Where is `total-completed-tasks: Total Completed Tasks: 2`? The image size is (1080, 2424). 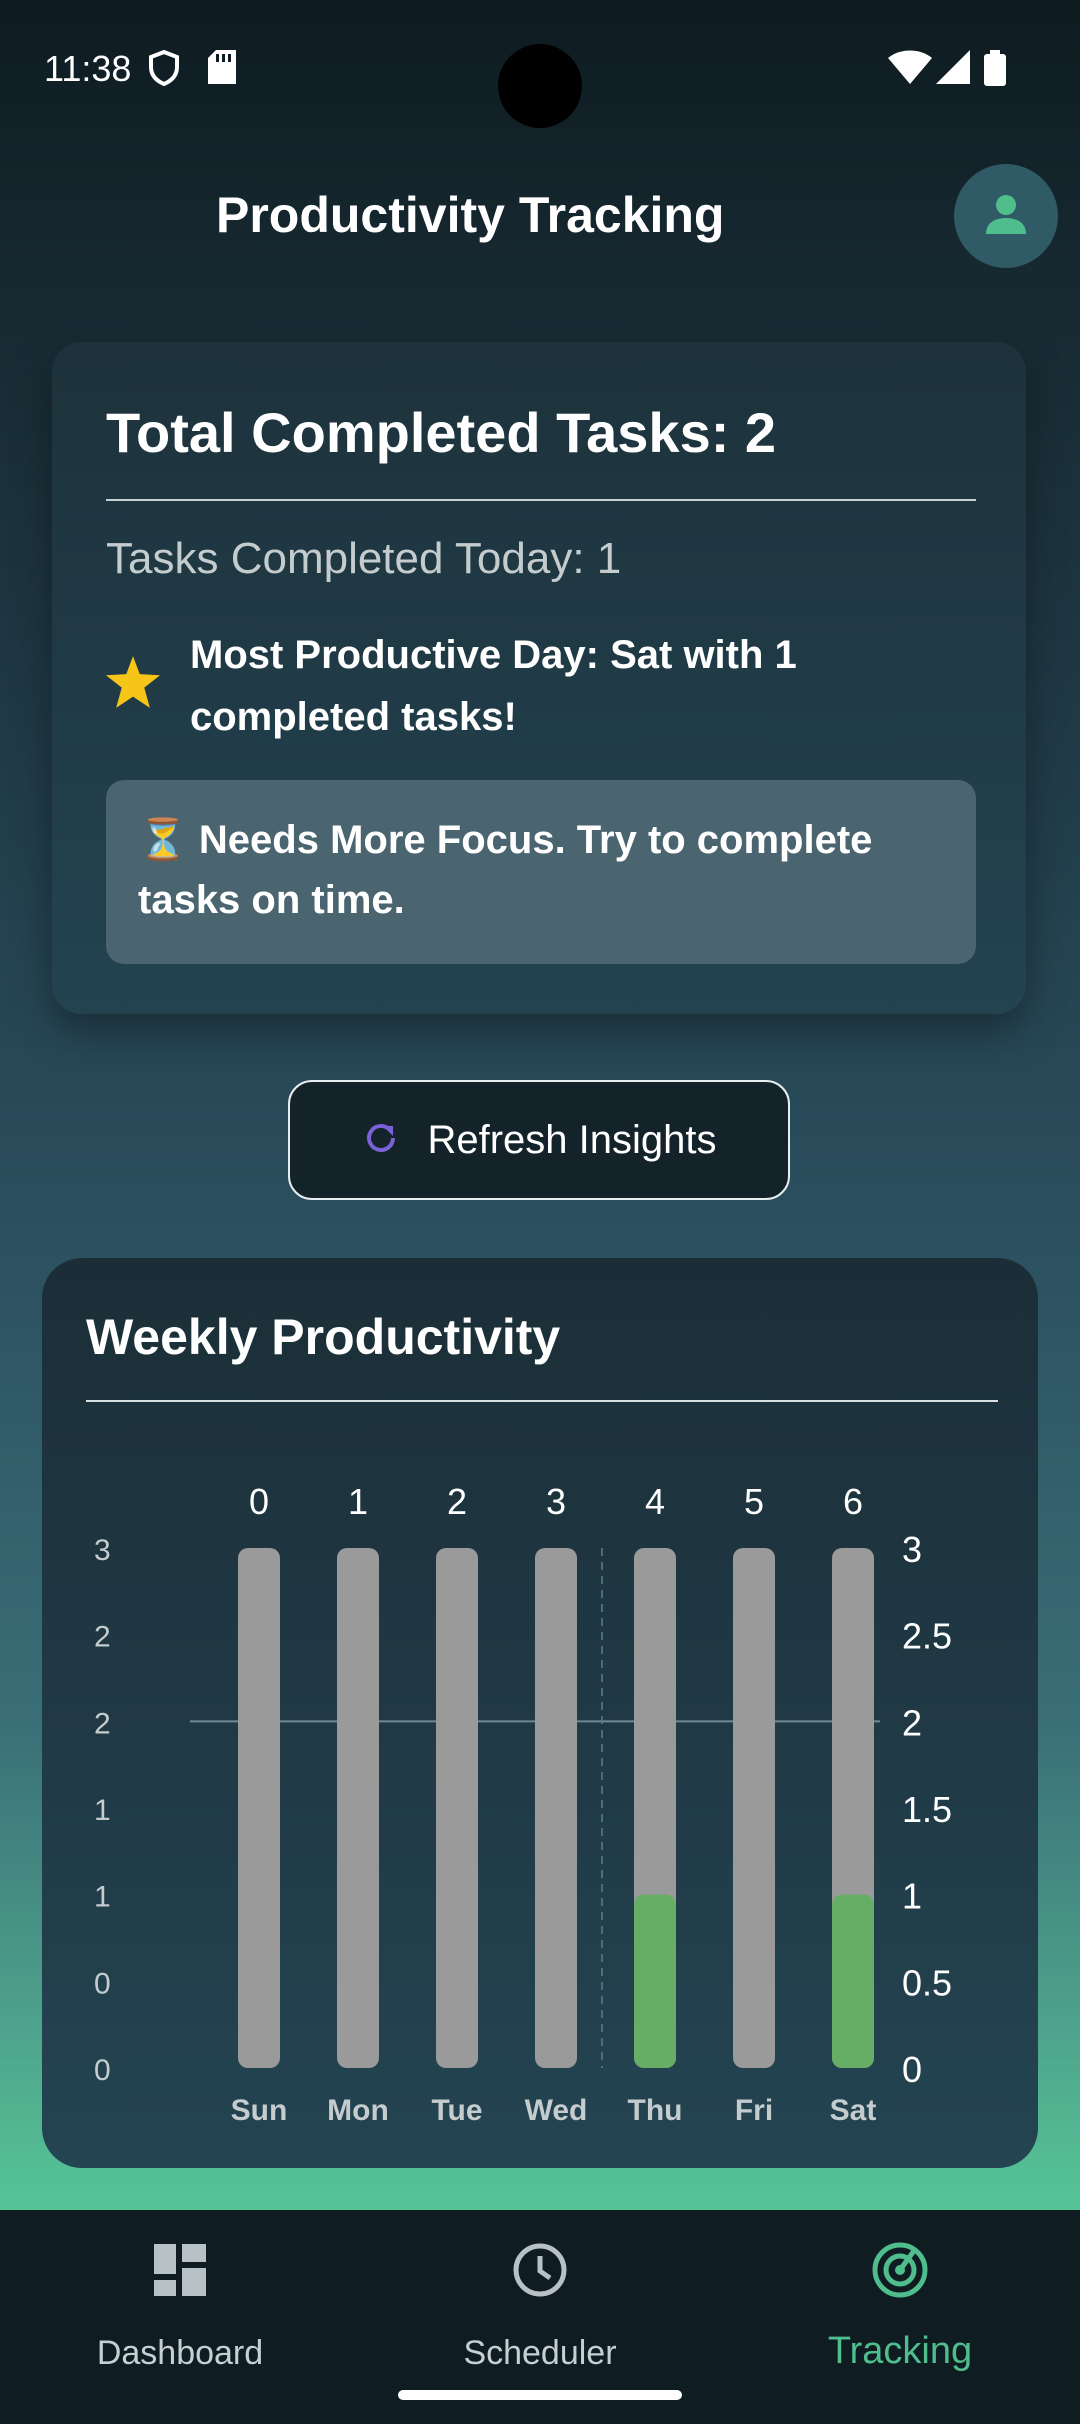
total-completed-tasks: Total Completed Tasks: 2 is located at coordinates (441, 432).